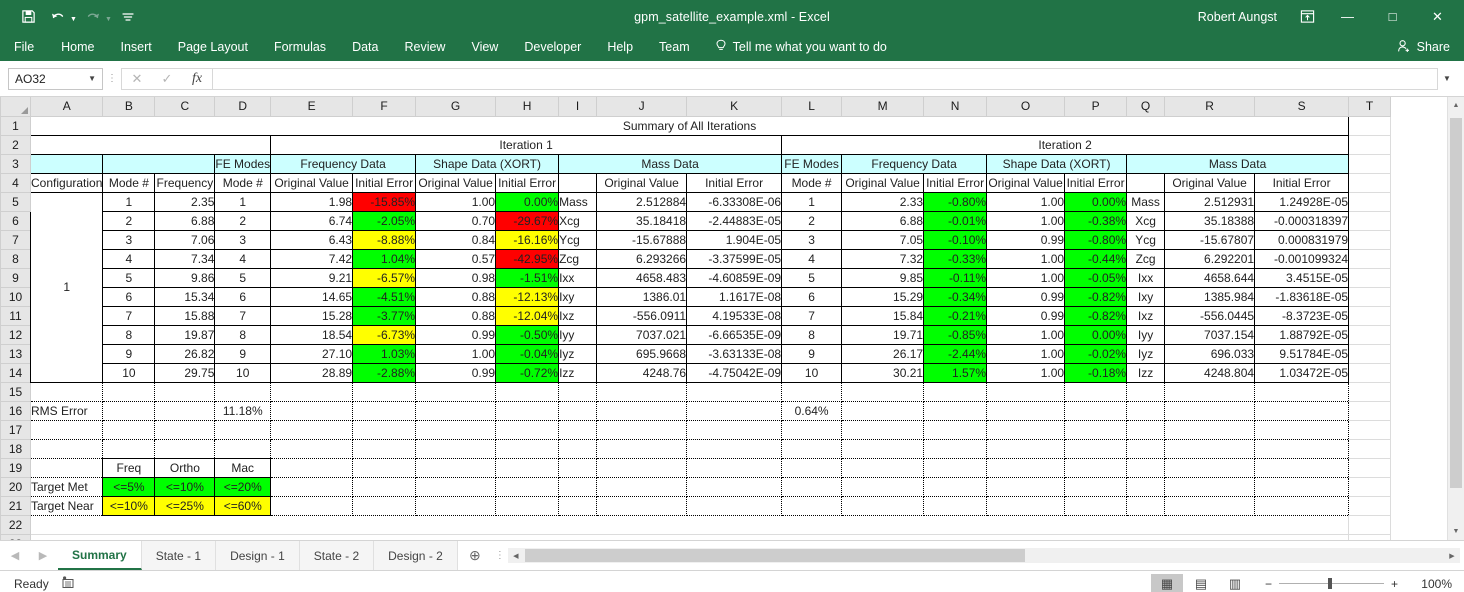 Image resolution: width=1464 pixels, height=592 pixels. I want to click on cell-P13: -0.02%, so click(1096, 353).